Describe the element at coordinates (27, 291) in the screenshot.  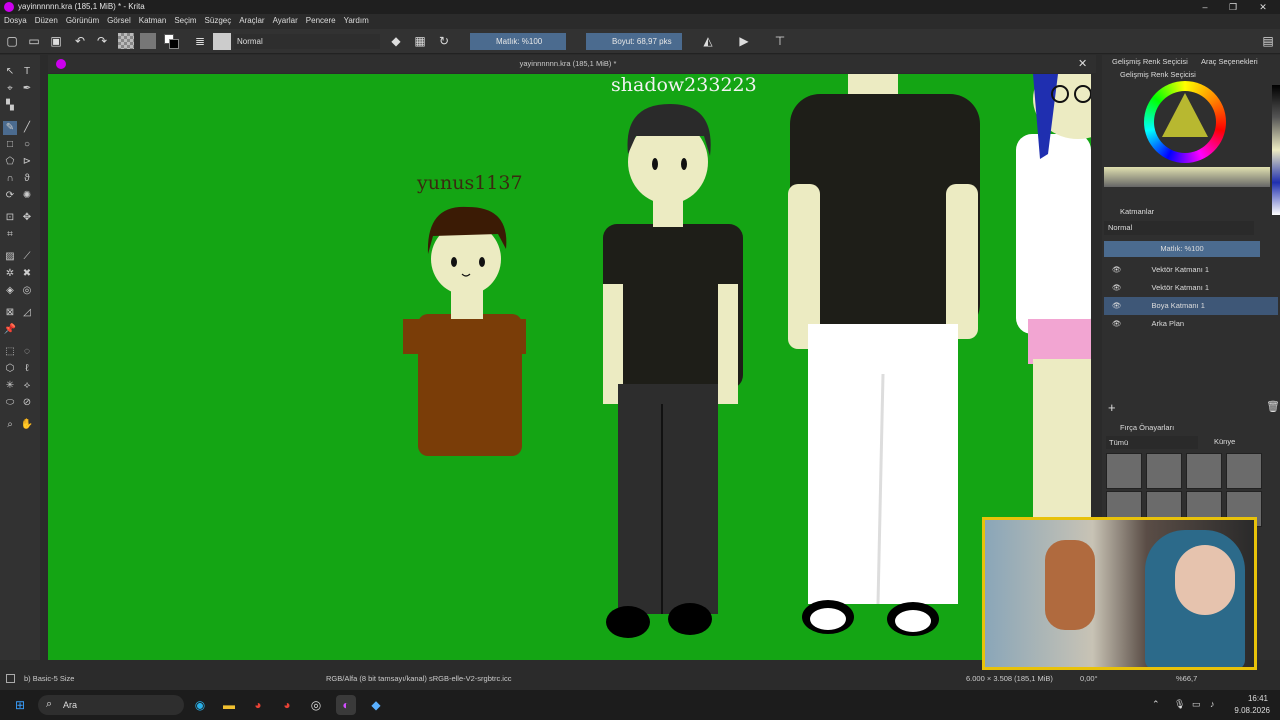
I see `enclose-fill-icon: ◎` at that location.